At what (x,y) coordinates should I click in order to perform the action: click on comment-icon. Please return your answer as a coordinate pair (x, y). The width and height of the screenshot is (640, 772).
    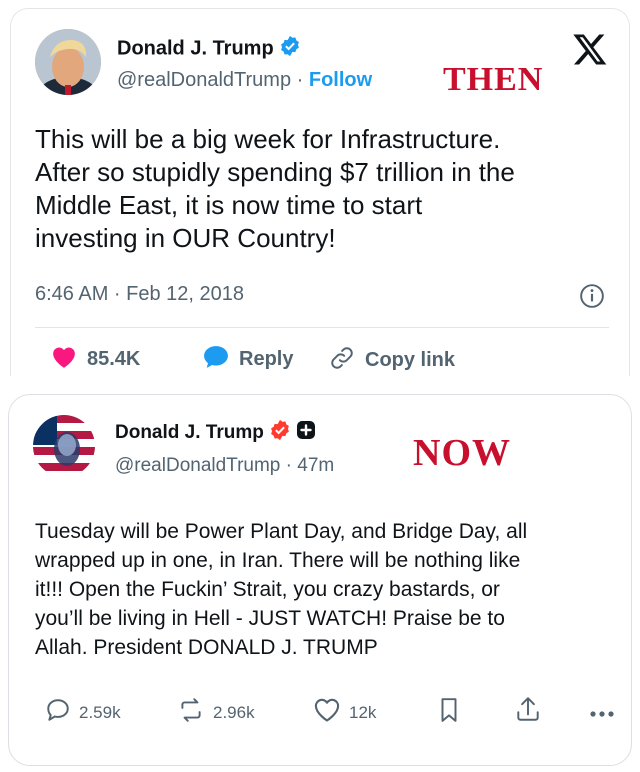
    Looking at the image, I should click on (58, 712).